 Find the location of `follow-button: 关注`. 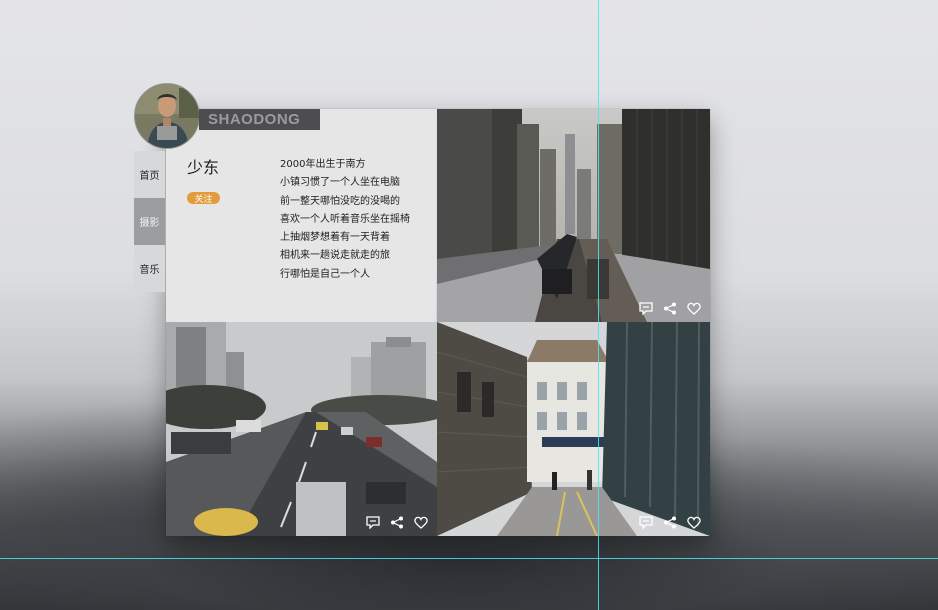

follow-button: 关注 is located at coordinates (203, 198).